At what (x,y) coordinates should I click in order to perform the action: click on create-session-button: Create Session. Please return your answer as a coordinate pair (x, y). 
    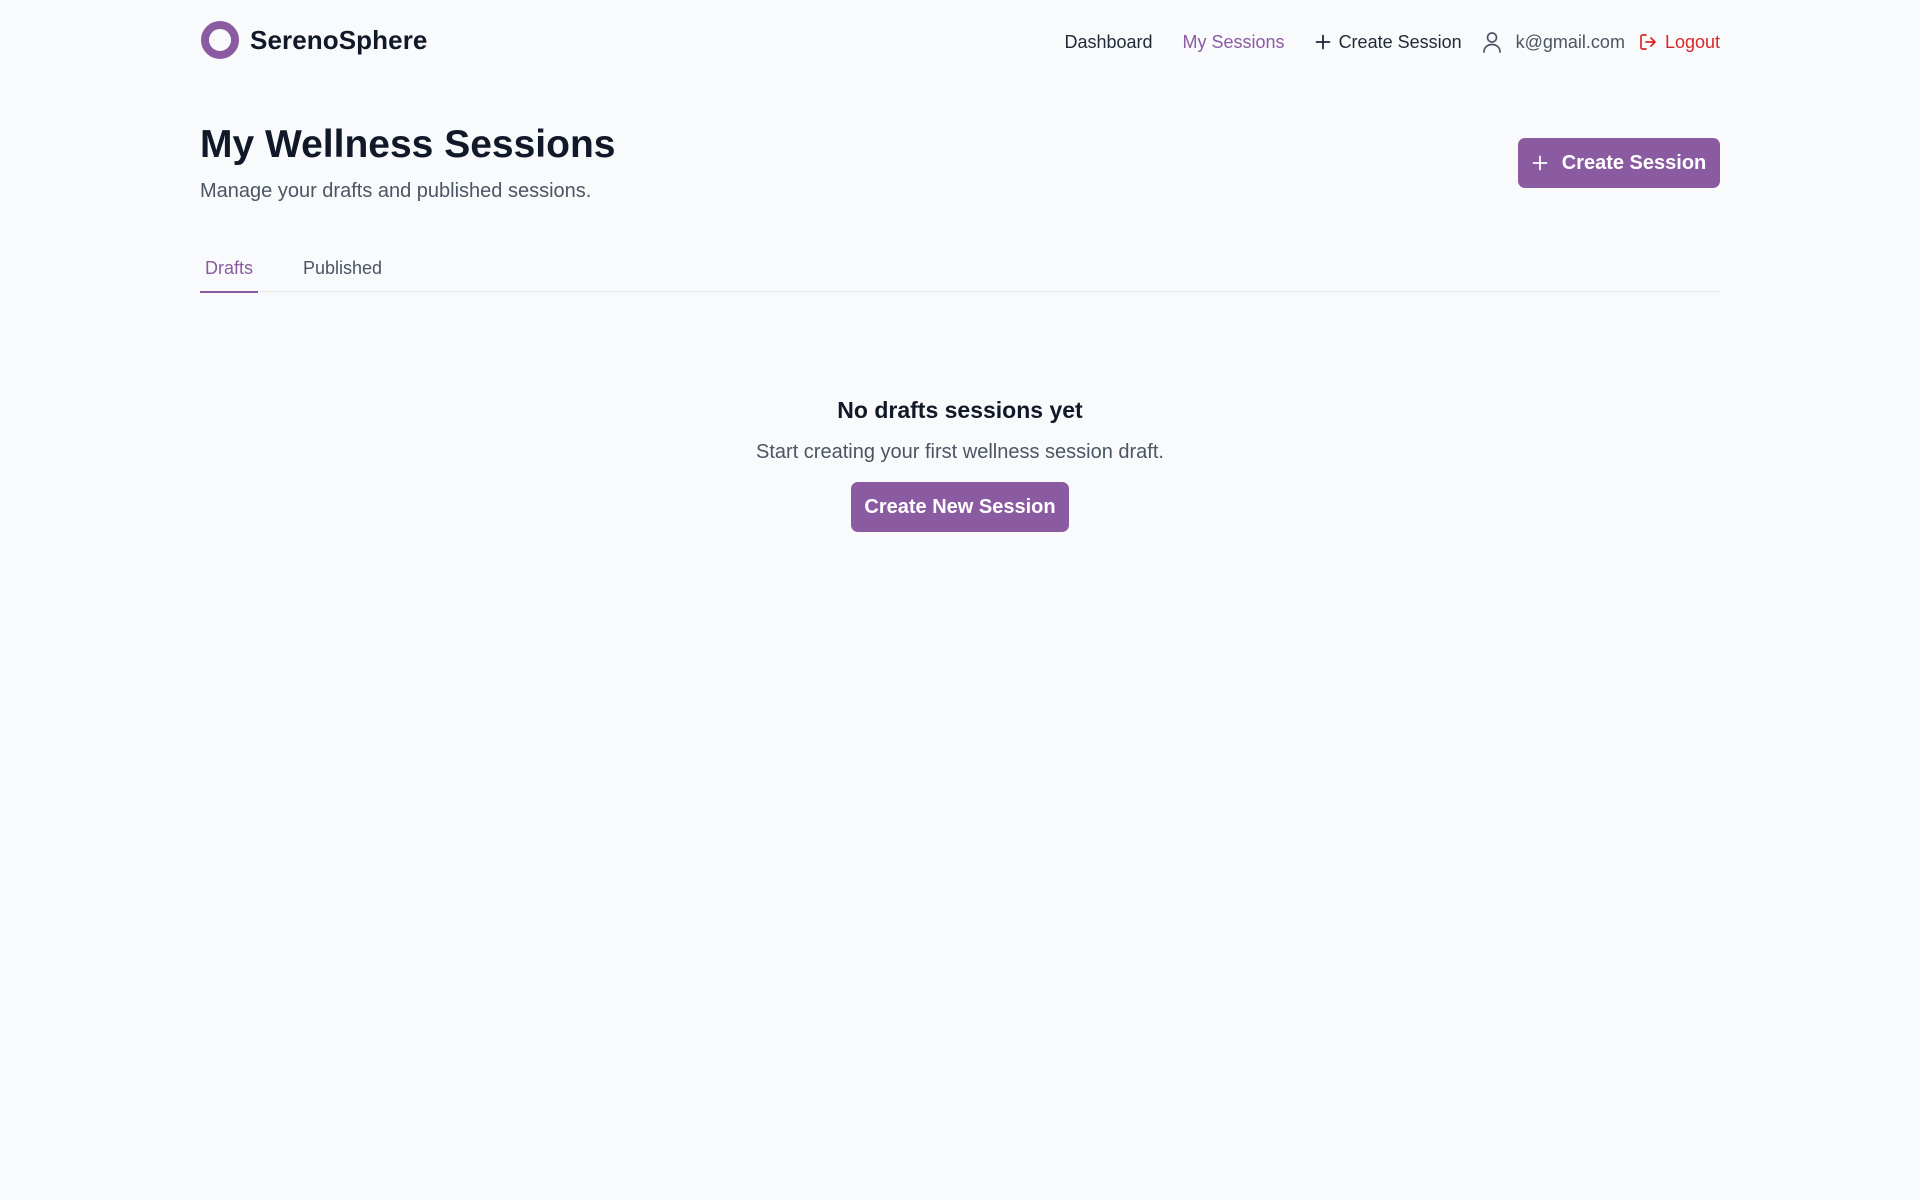
    Looking at the image, I should click on (1619, 163).